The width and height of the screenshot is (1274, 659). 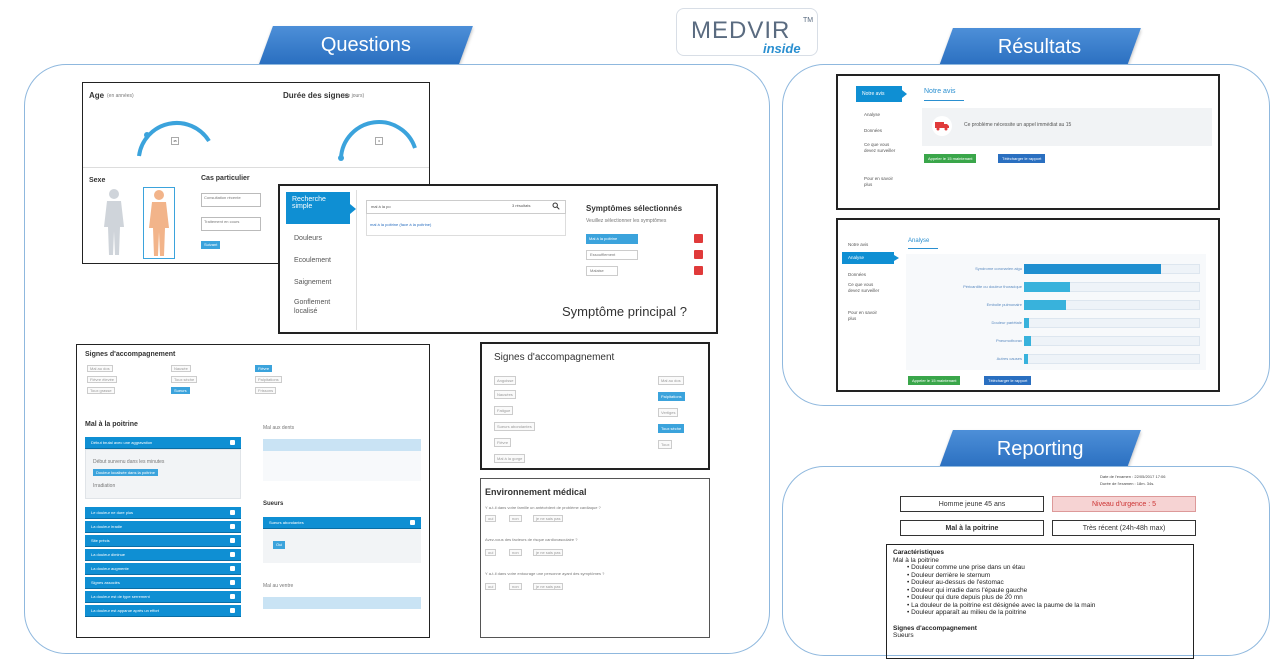 What do you see at coordinates (175, 141) in the screenshot?
I see `age-value: 45` at bounding box center [175, 141].